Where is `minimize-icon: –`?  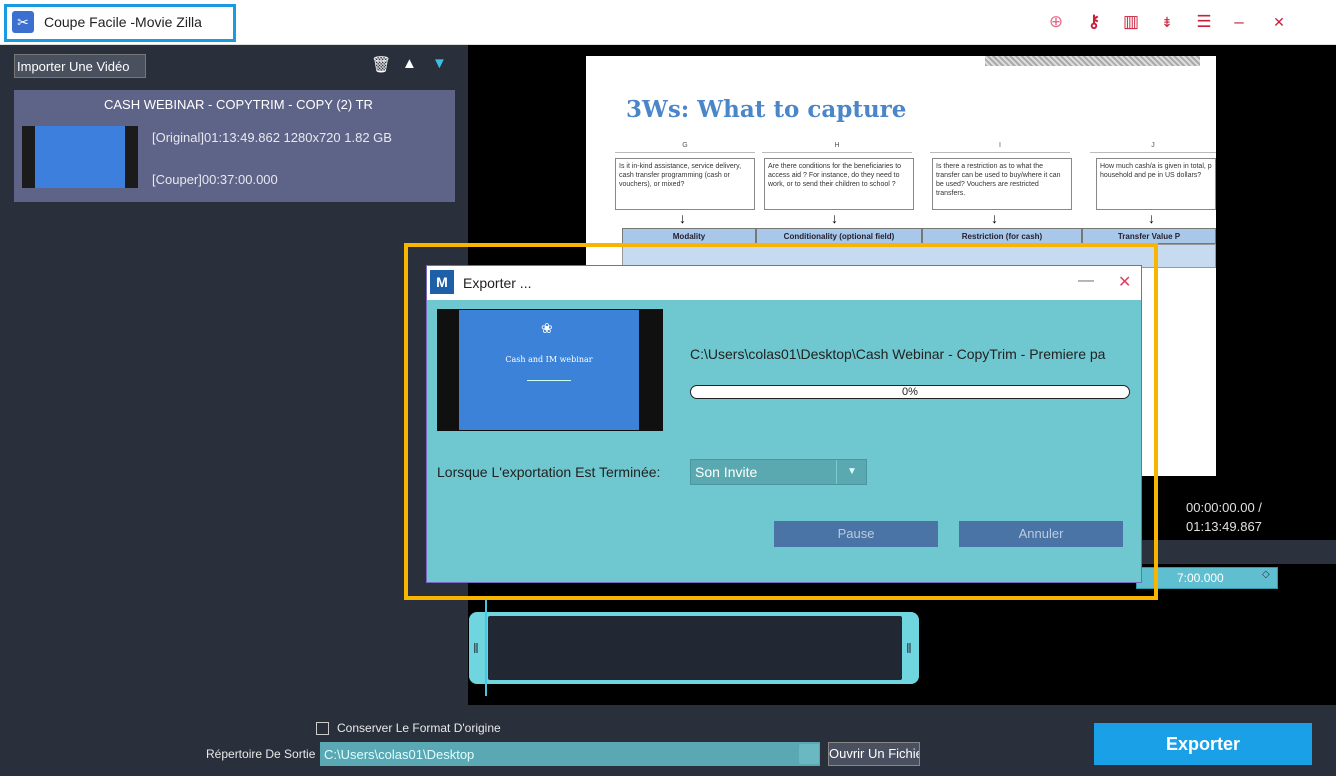
minimize-icon: – is located at coordinates (1239, 22).